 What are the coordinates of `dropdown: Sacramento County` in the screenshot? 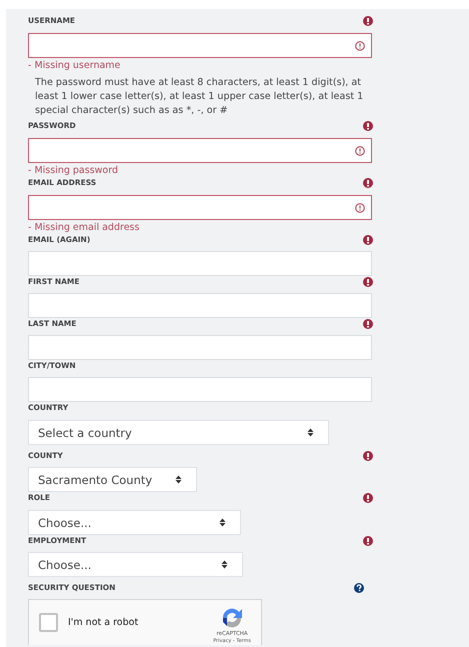 It's located at (112, 479).